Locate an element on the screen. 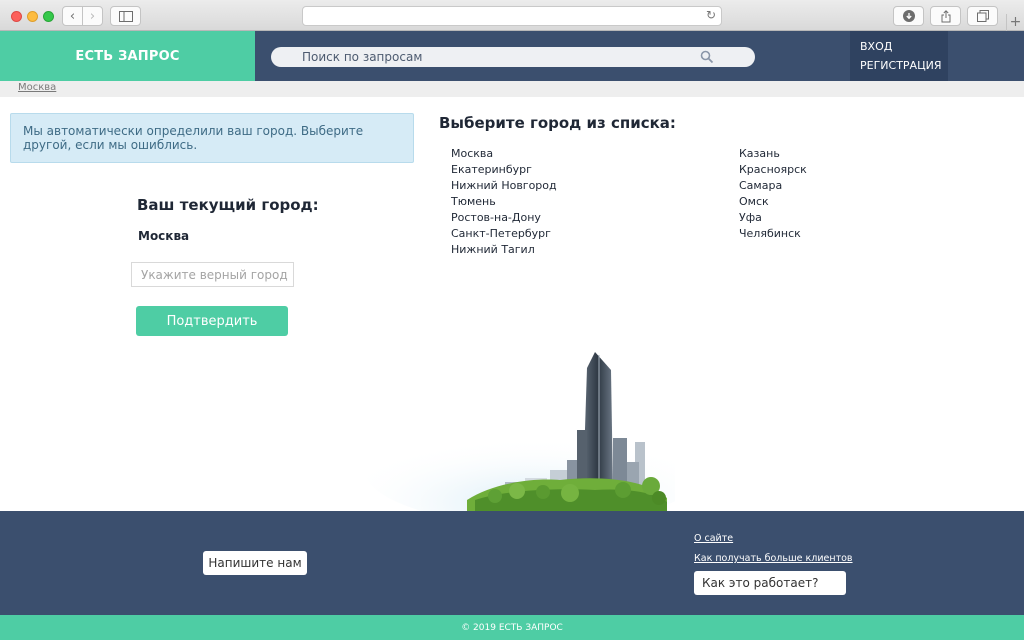 Image resolution: width=1024 pixels, height=640 pixels. site-logo: ЕСТЬ ЗАПРОС is located at coordinates (127, 56).